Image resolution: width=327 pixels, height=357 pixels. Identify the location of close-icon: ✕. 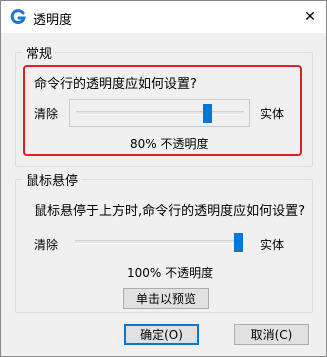
(310, 17).